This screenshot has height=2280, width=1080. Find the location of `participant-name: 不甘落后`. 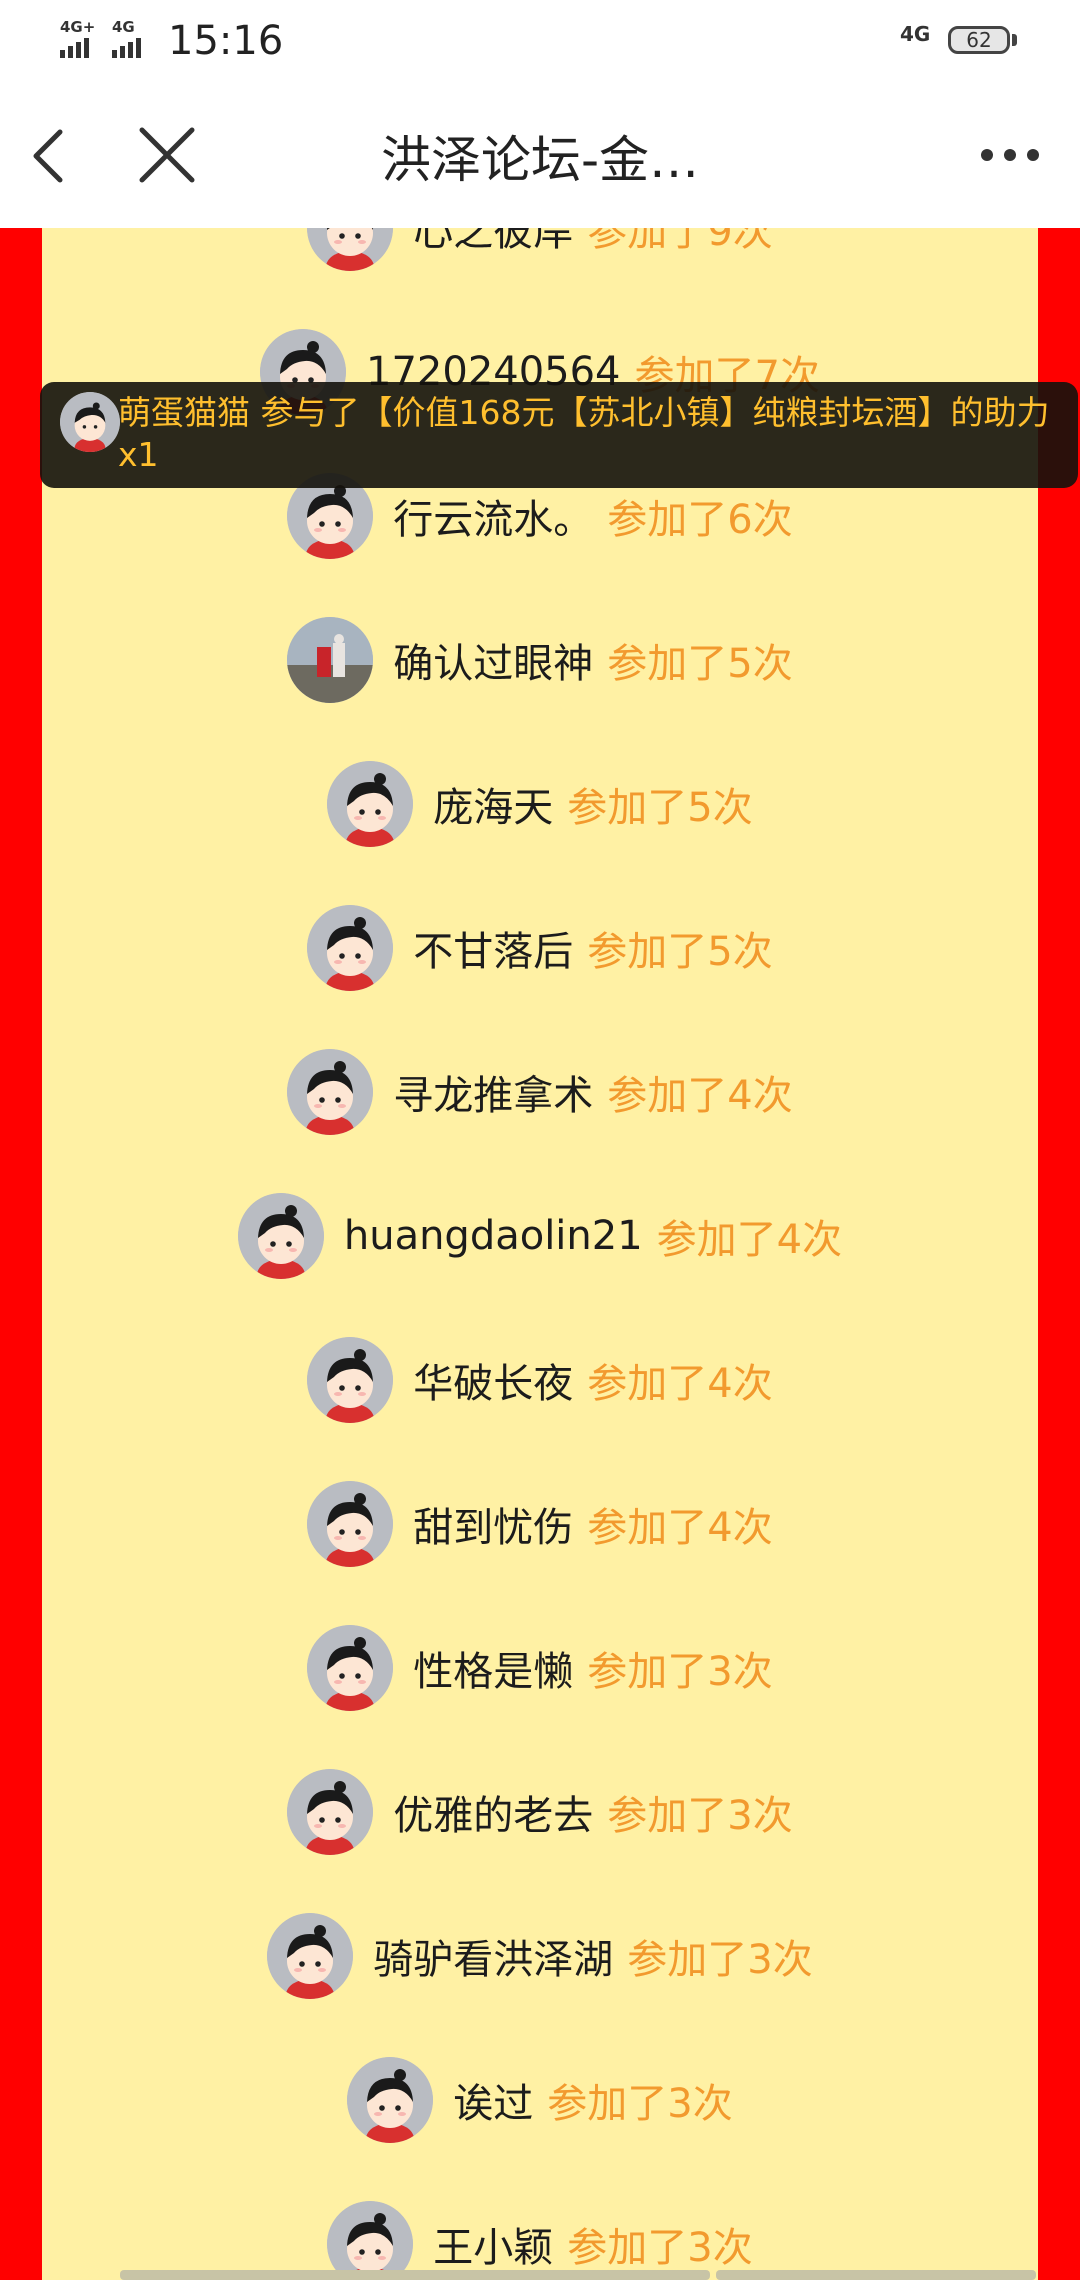

participant-name: 不甘落后 is located at coordinates (493, 952).